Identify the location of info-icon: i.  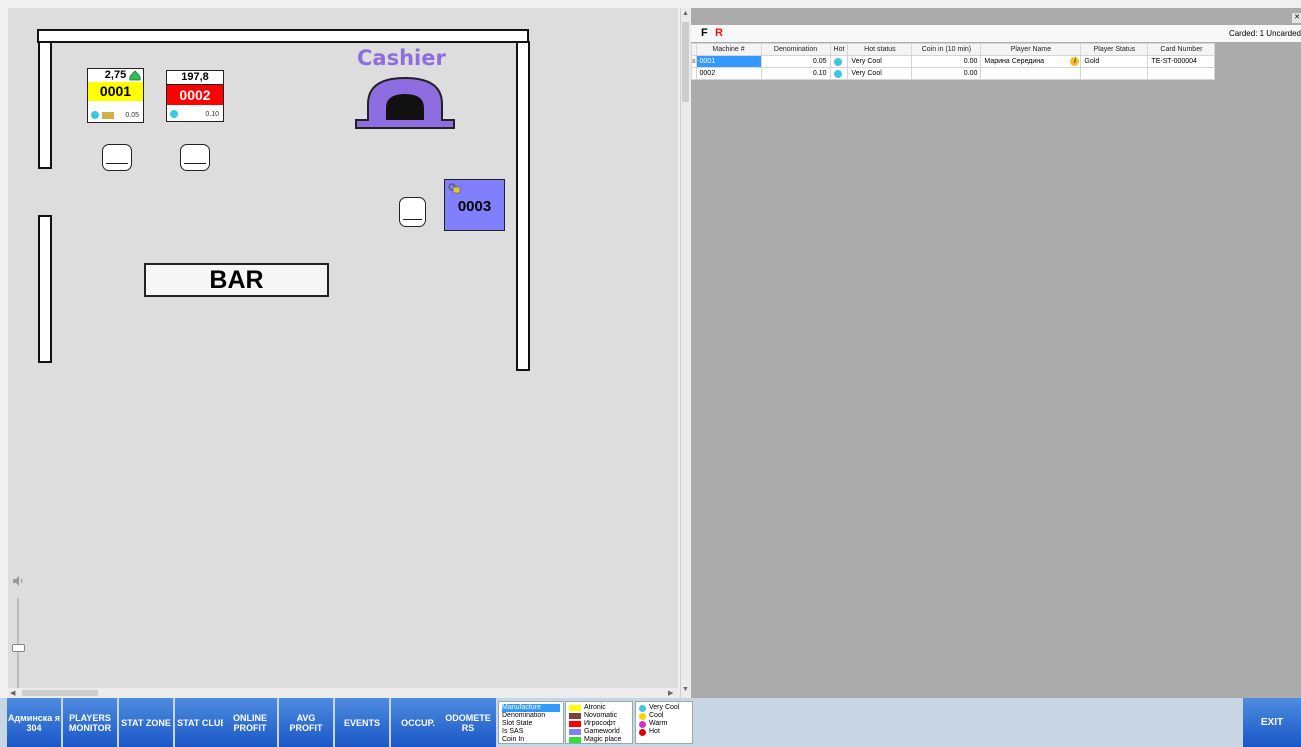
(1075, 61).